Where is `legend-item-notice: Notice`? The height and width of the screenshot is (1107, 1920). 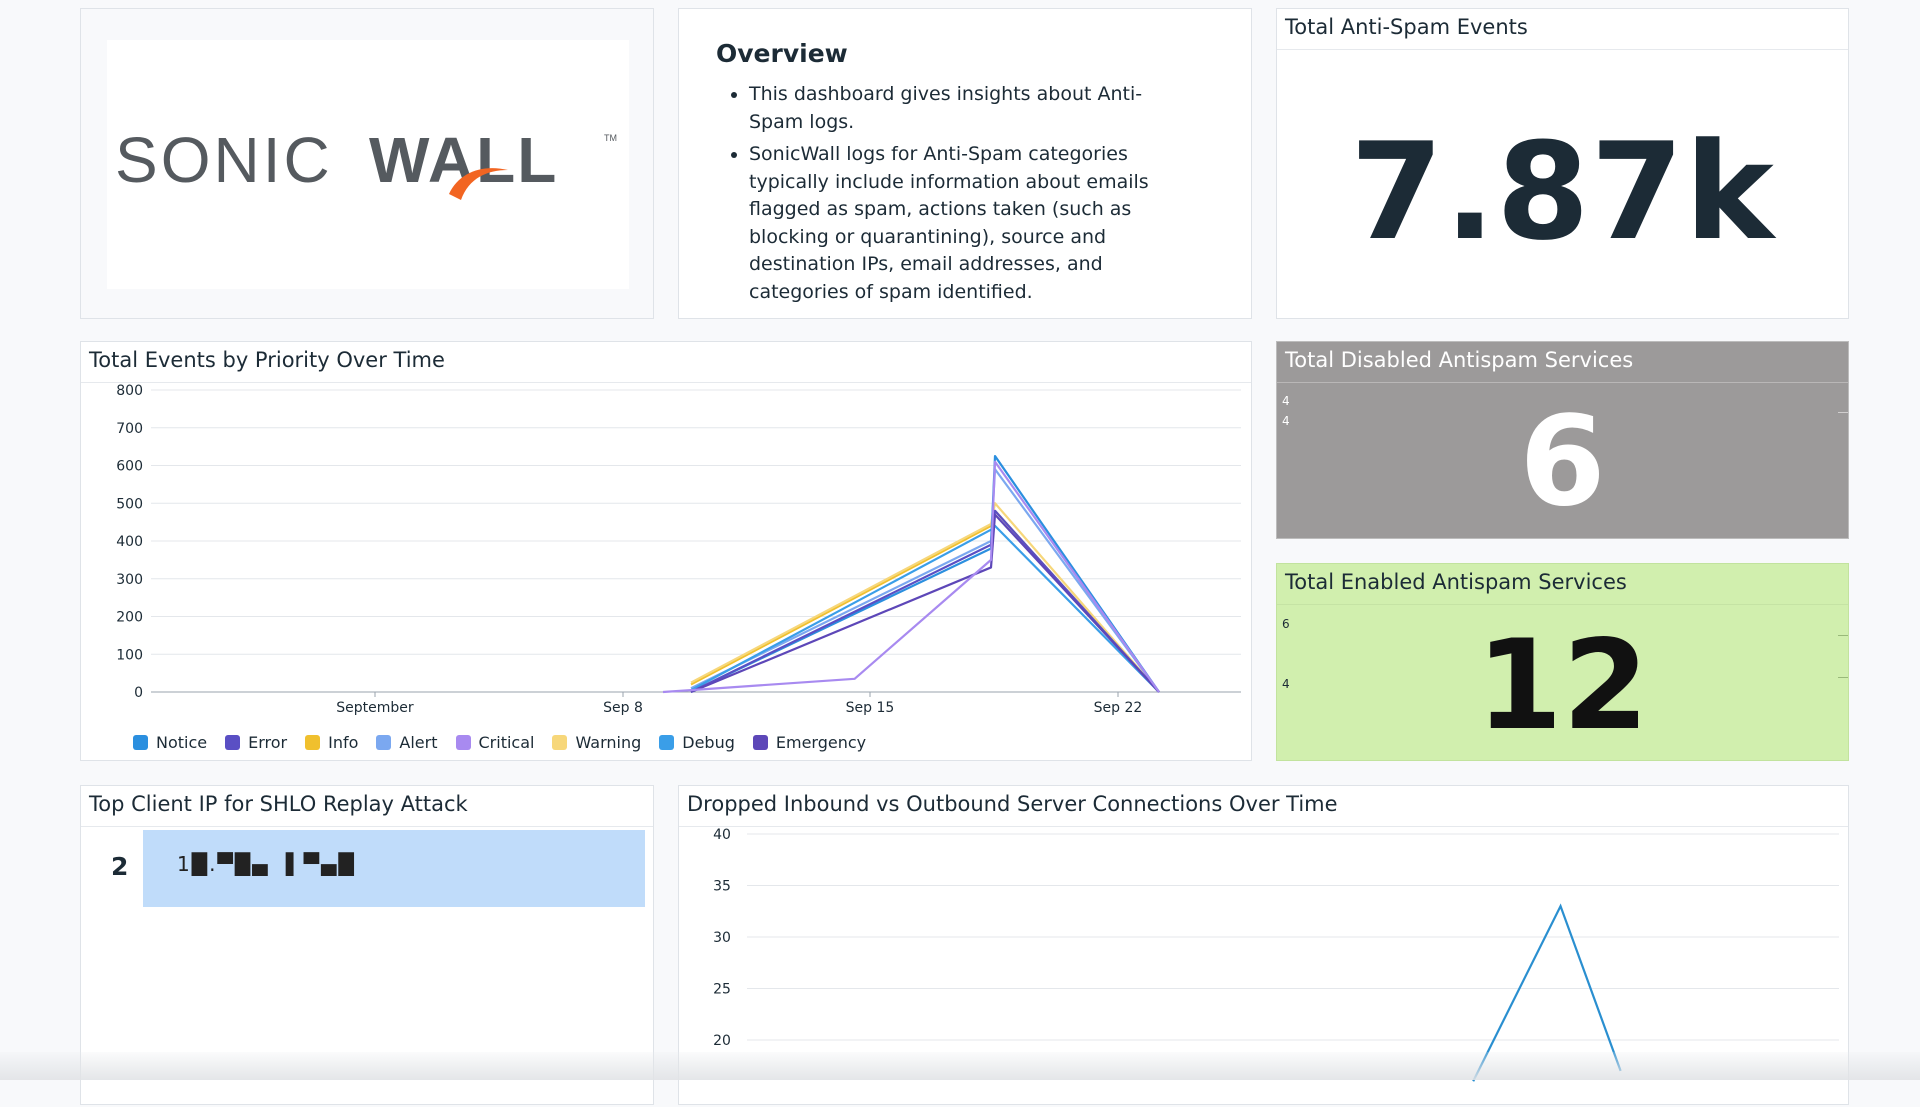 legend-item-notice: Notice is located at coordinates (170, 742).